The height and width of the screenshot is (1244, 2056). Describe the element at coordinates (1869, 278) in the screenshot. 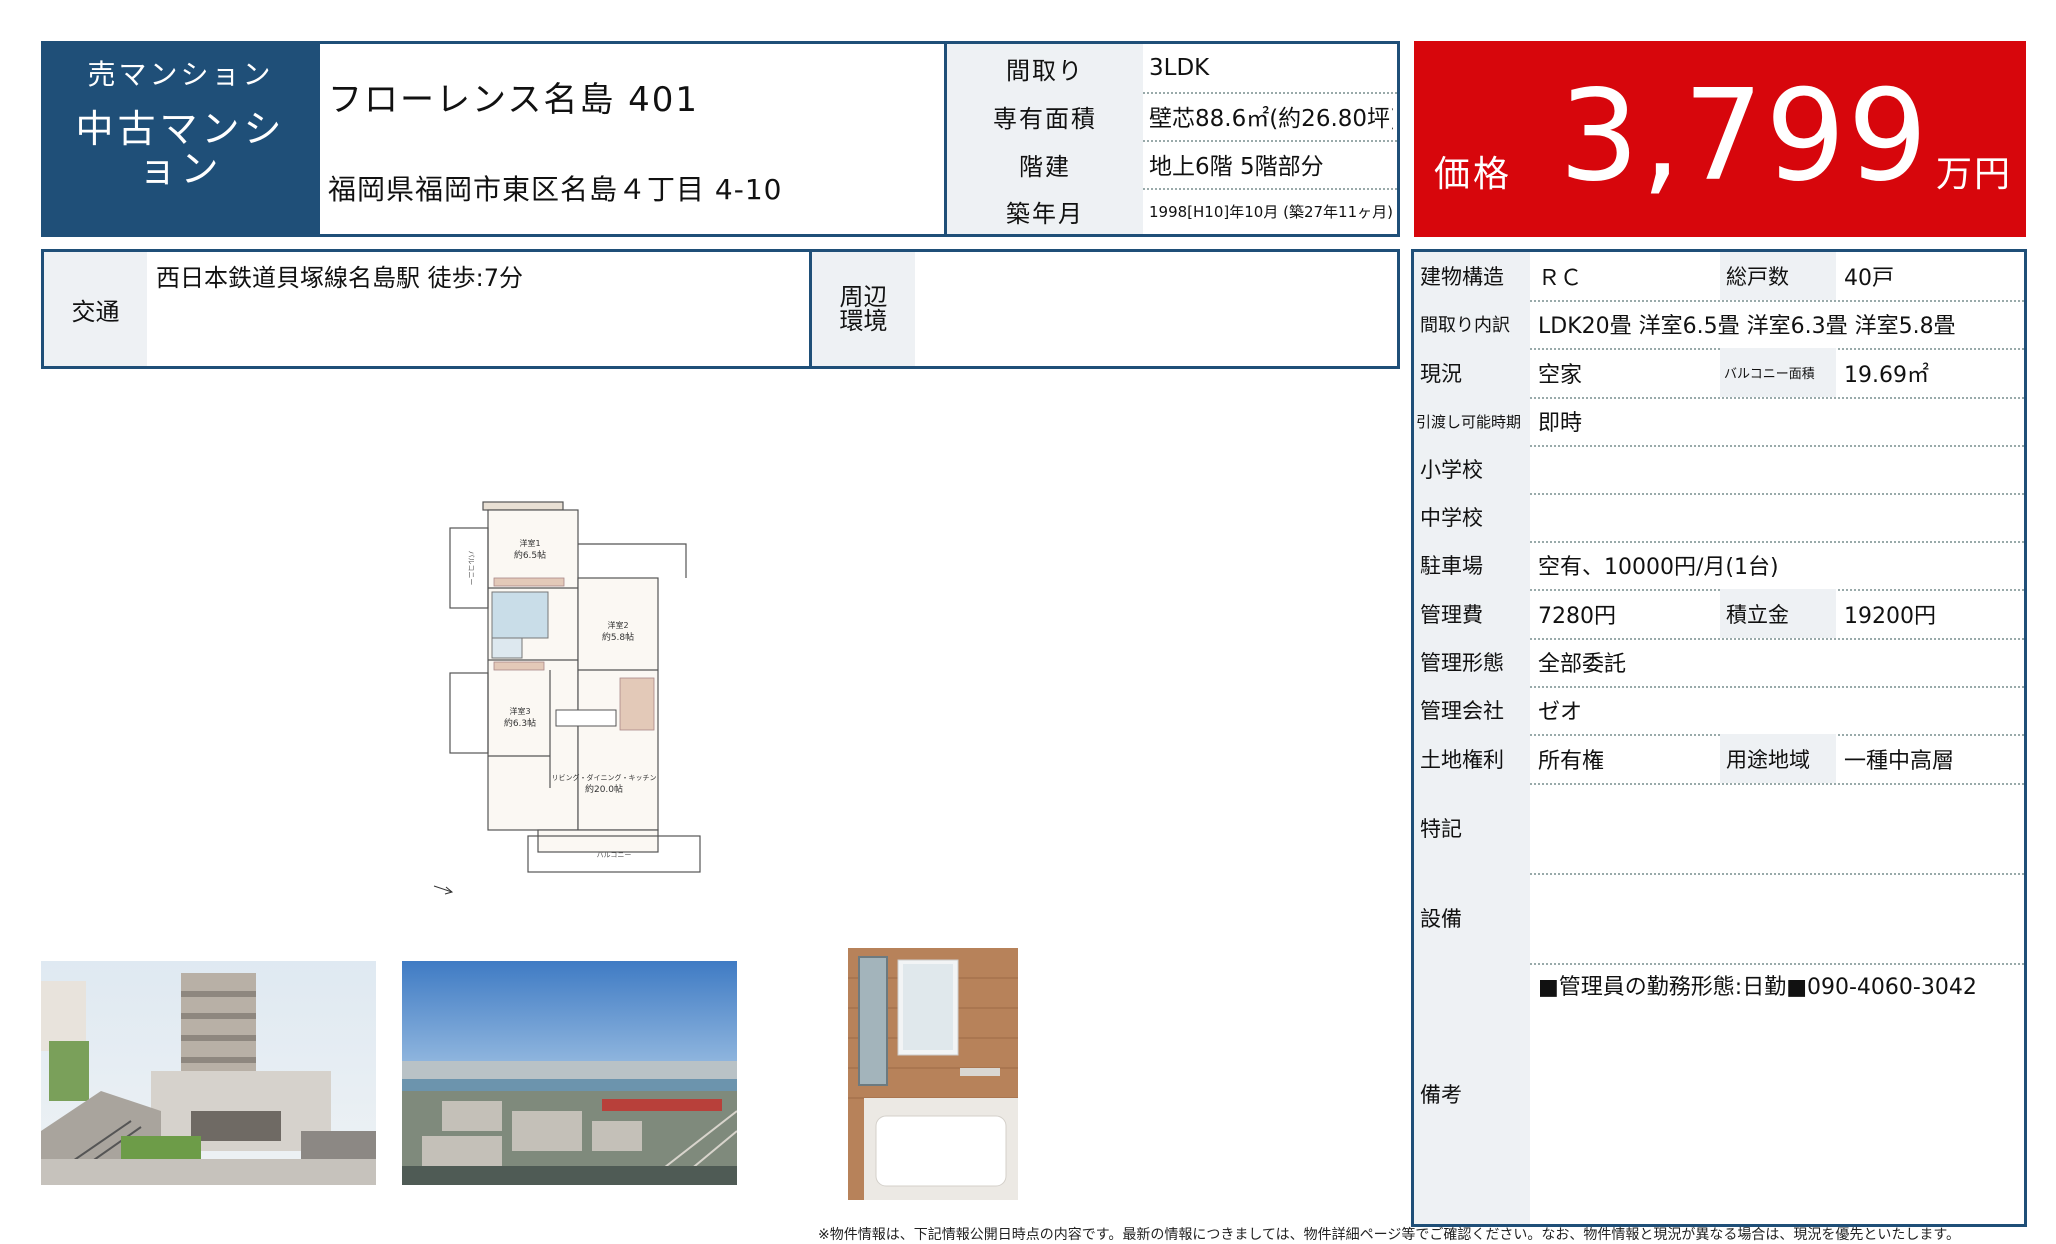

I see `detail-value: 40戸` at that location.